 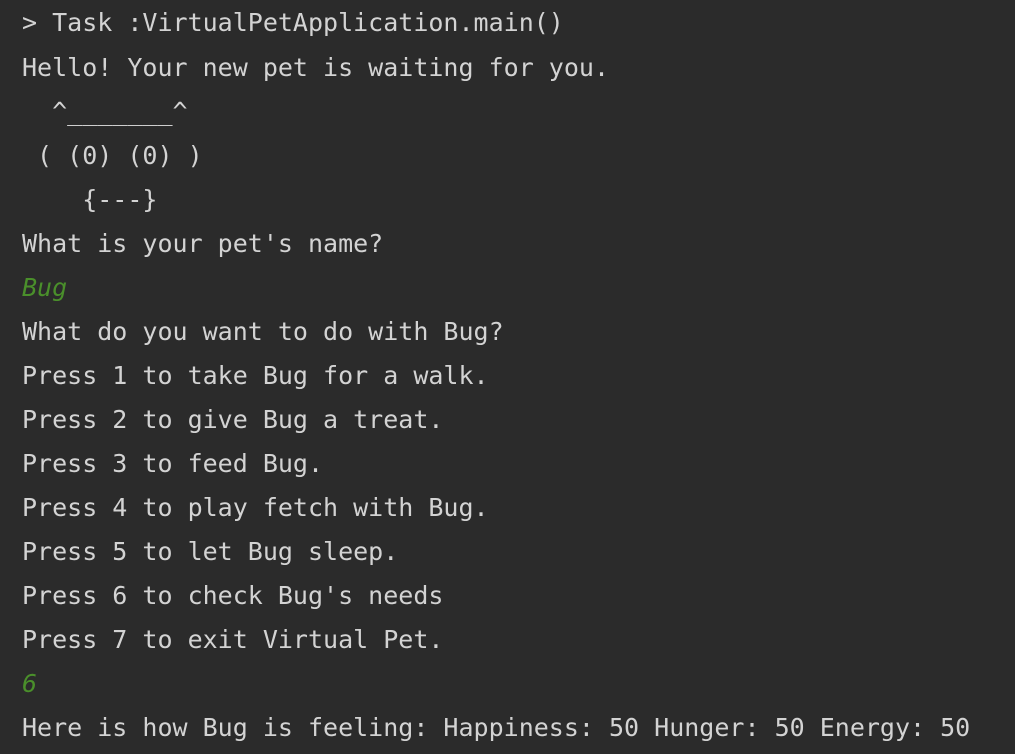 I want to click on ascii-pet-mouth: {---}, so click(x=90, y=199).